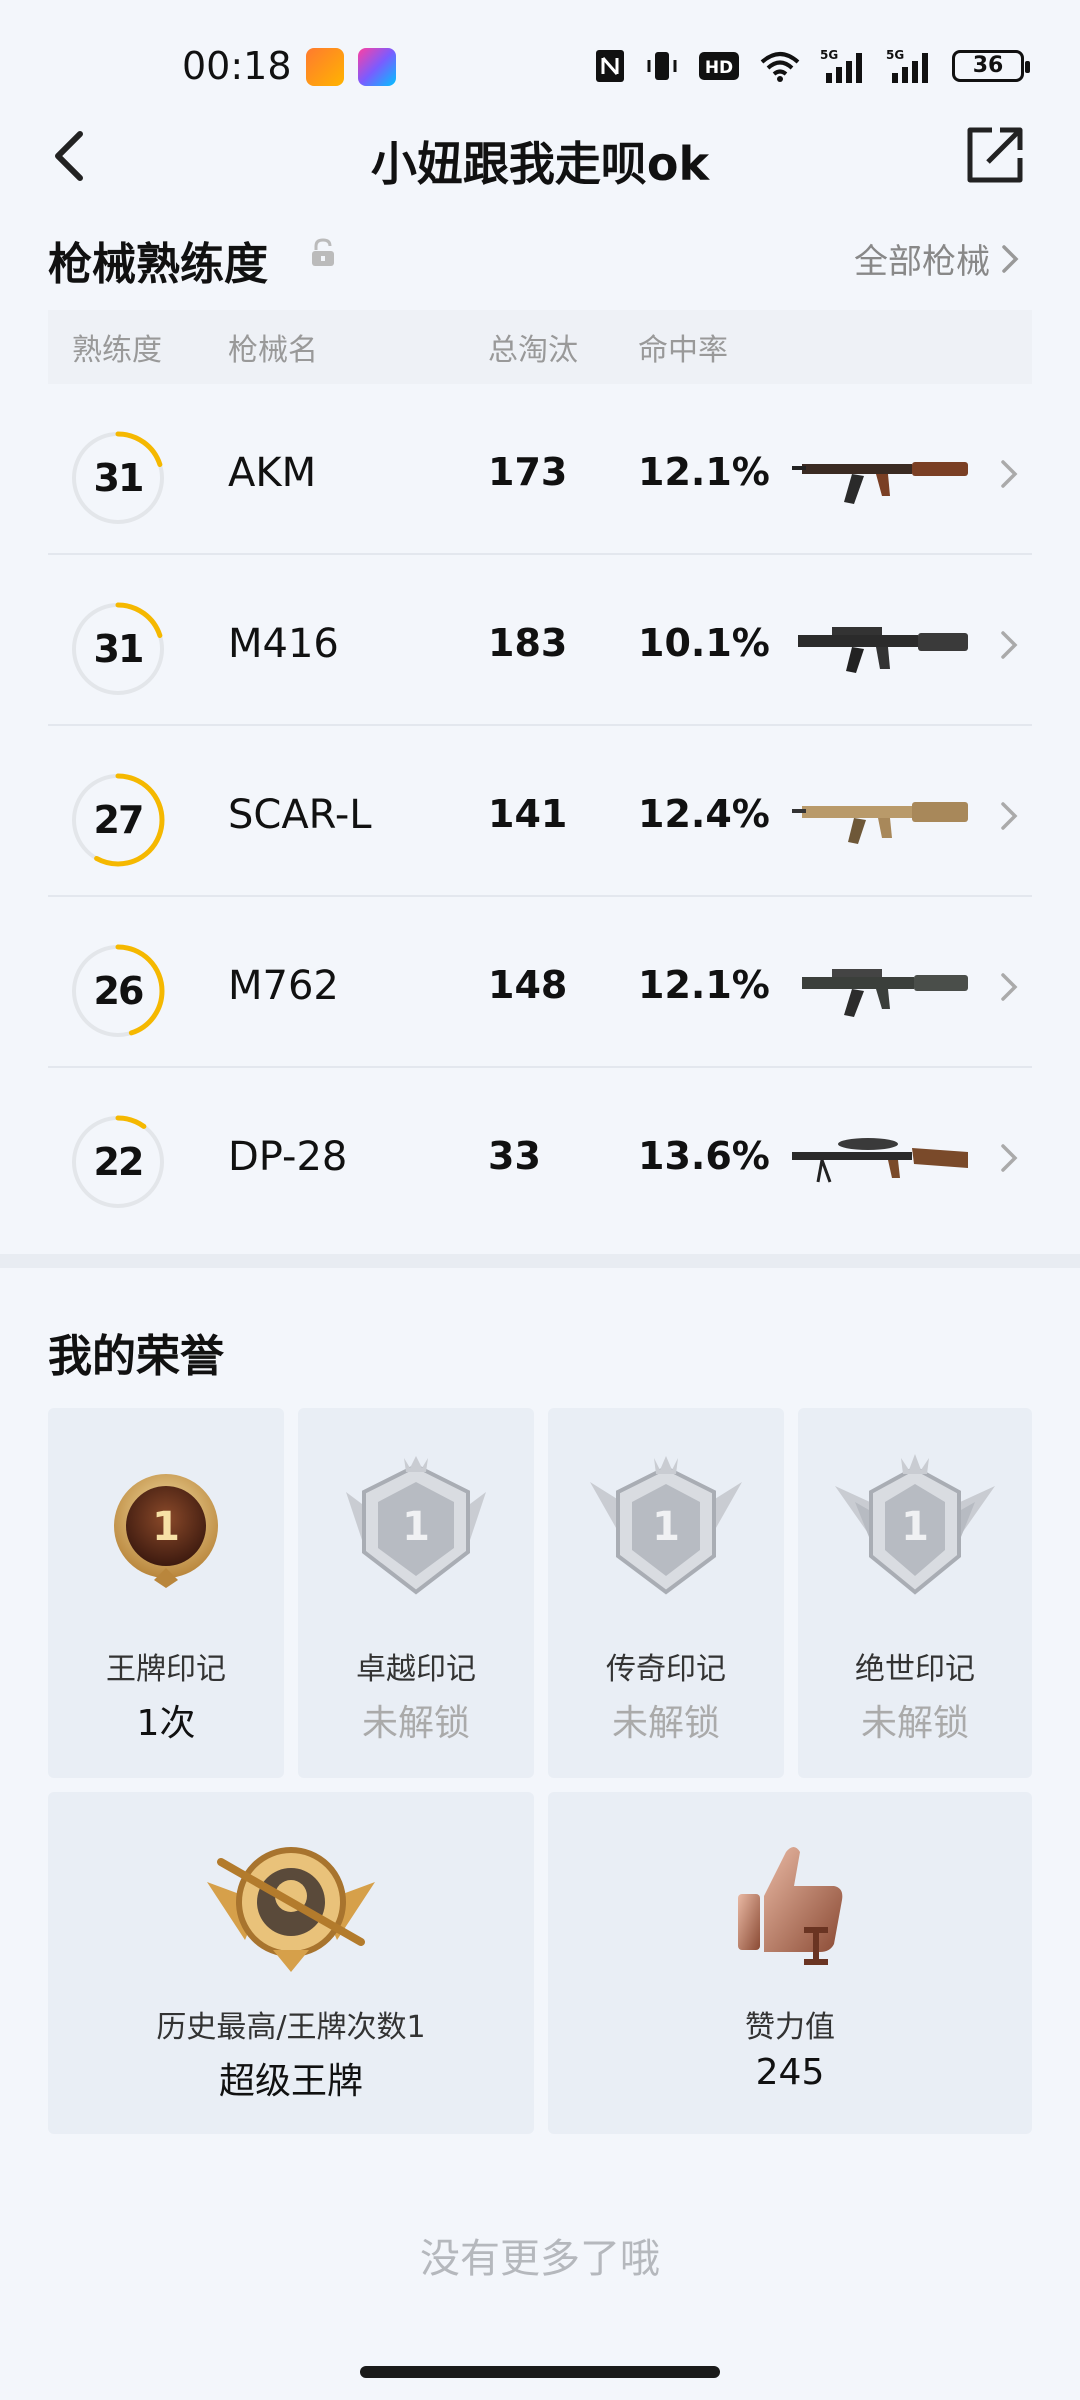 The image size is (1080, 2400). What do you see at coordinates (540, 2259) in the screenshot?
I see `no-more-text: 没有更多了哦` at bounding box center [540, 2259].